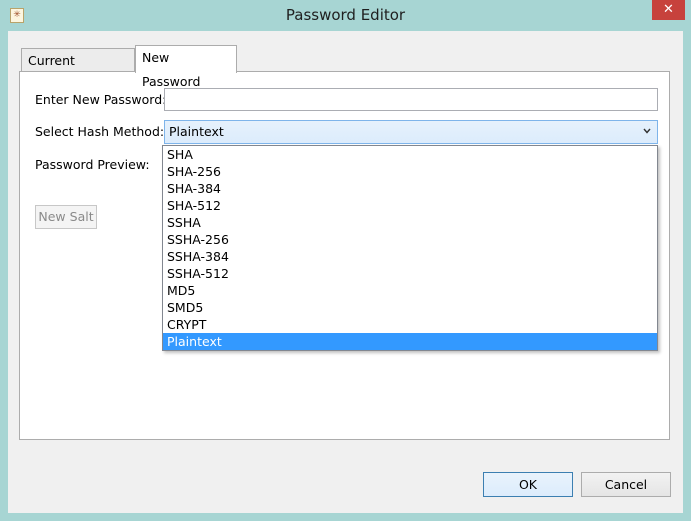  What do you see at coordinates (528, 484) in the screenshot?
I see `ok-button: OK` at bounding box center [528, 484].